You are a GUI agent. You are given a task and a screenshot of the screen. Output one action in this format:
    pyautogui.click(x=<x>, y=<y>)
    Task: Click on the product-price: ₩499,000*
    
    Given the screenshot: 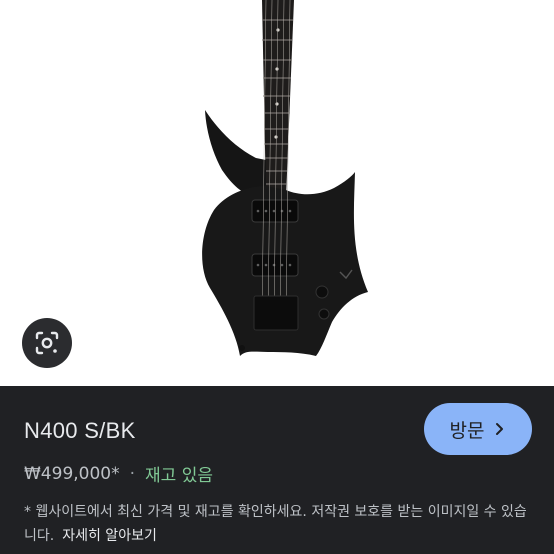 What is the action you would take?
    pyautogui.click(x=72, y=473)
    